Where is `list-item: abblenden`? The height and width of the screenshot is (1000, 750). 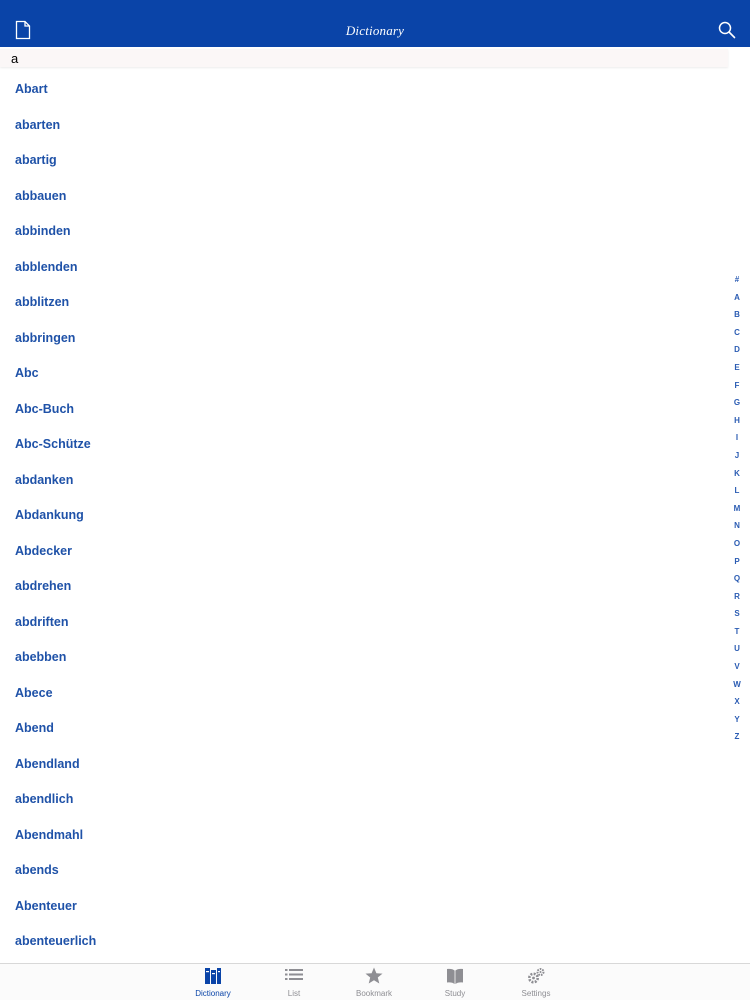 list-item: abblenden is located at coordinates (362, 268).